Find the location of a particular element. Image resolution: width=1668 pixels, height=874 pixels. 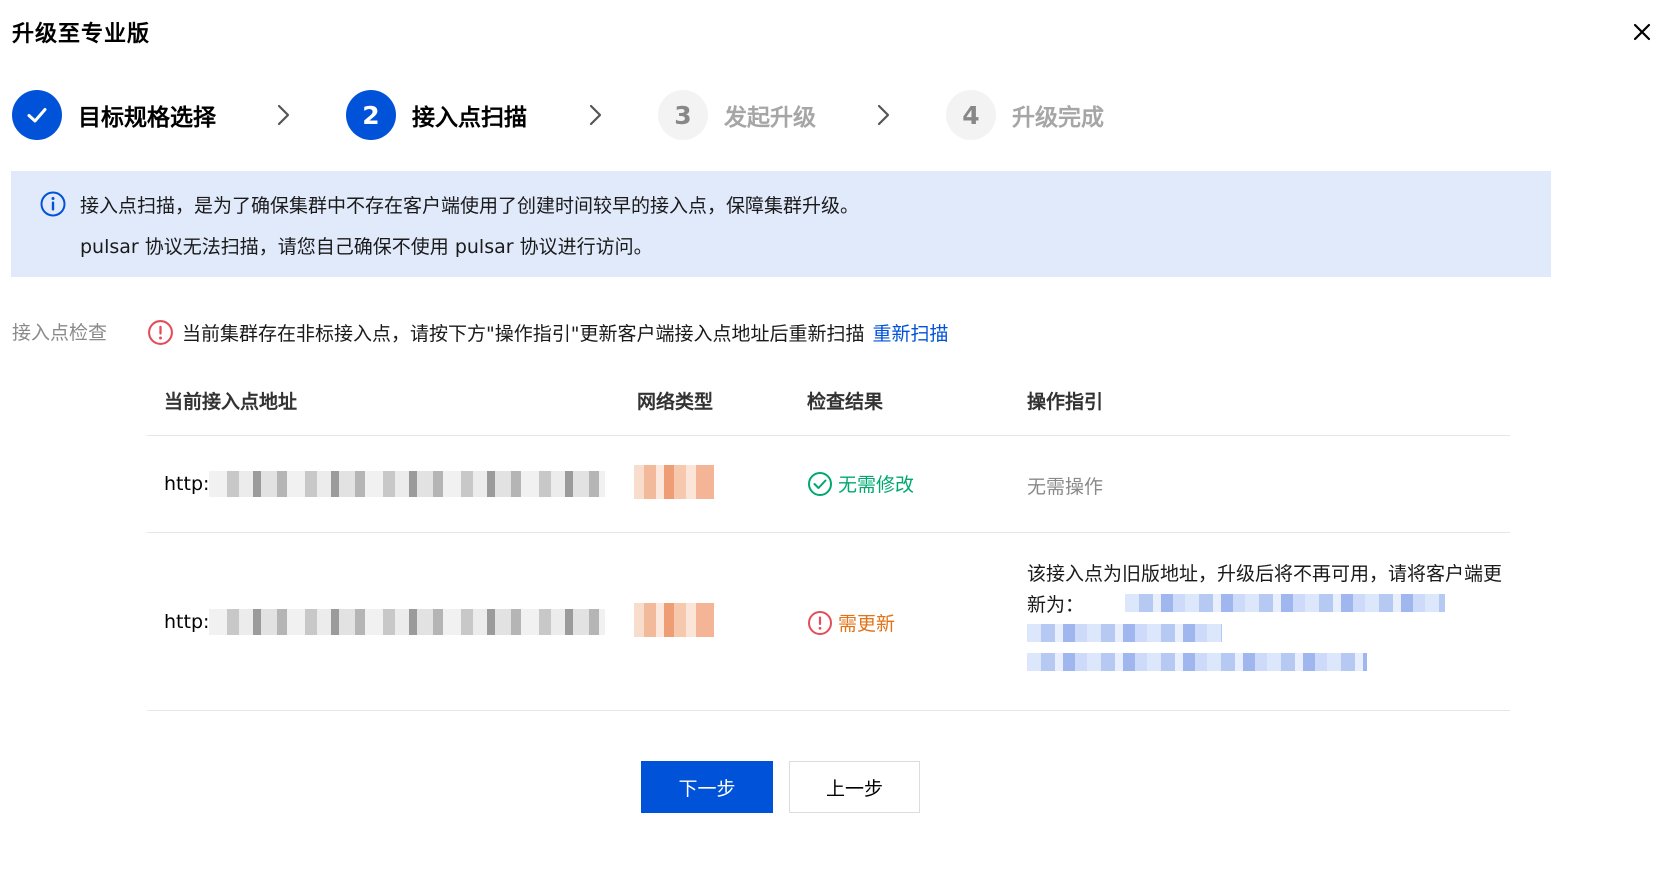

close-icon is located at coordinates (1642, 32).